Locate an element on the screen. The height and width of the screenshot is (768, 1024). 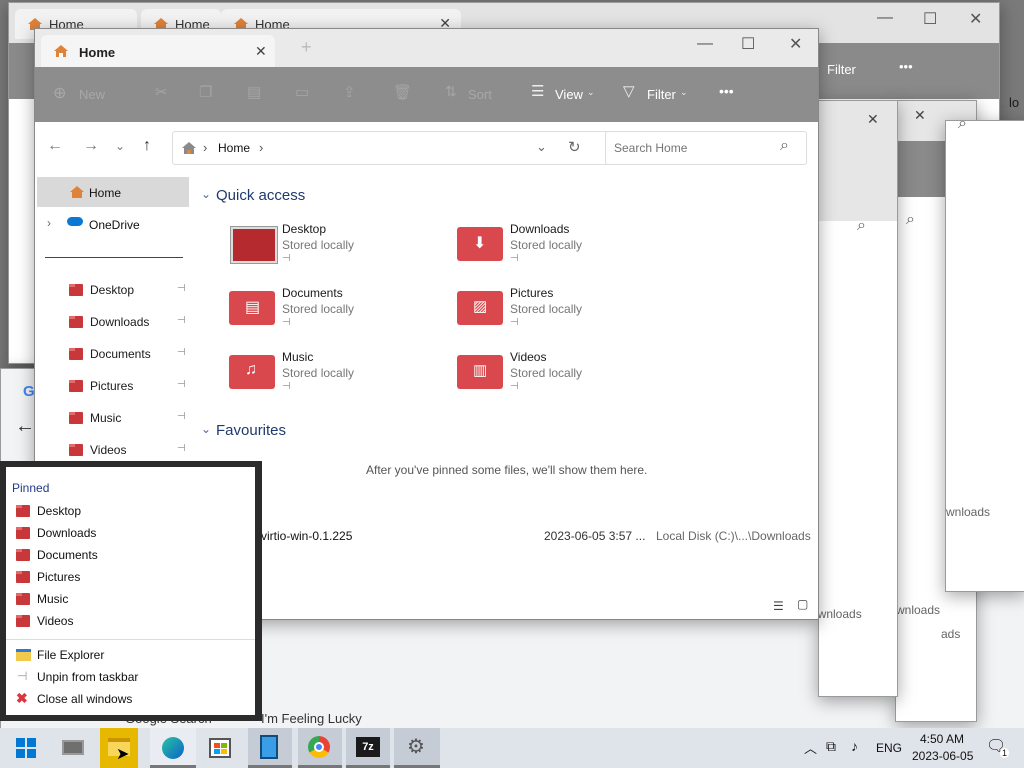
quick-access-item-downloads: ⬇ Downloads Stored locally ⊣ is located at coordinates (555, 243).